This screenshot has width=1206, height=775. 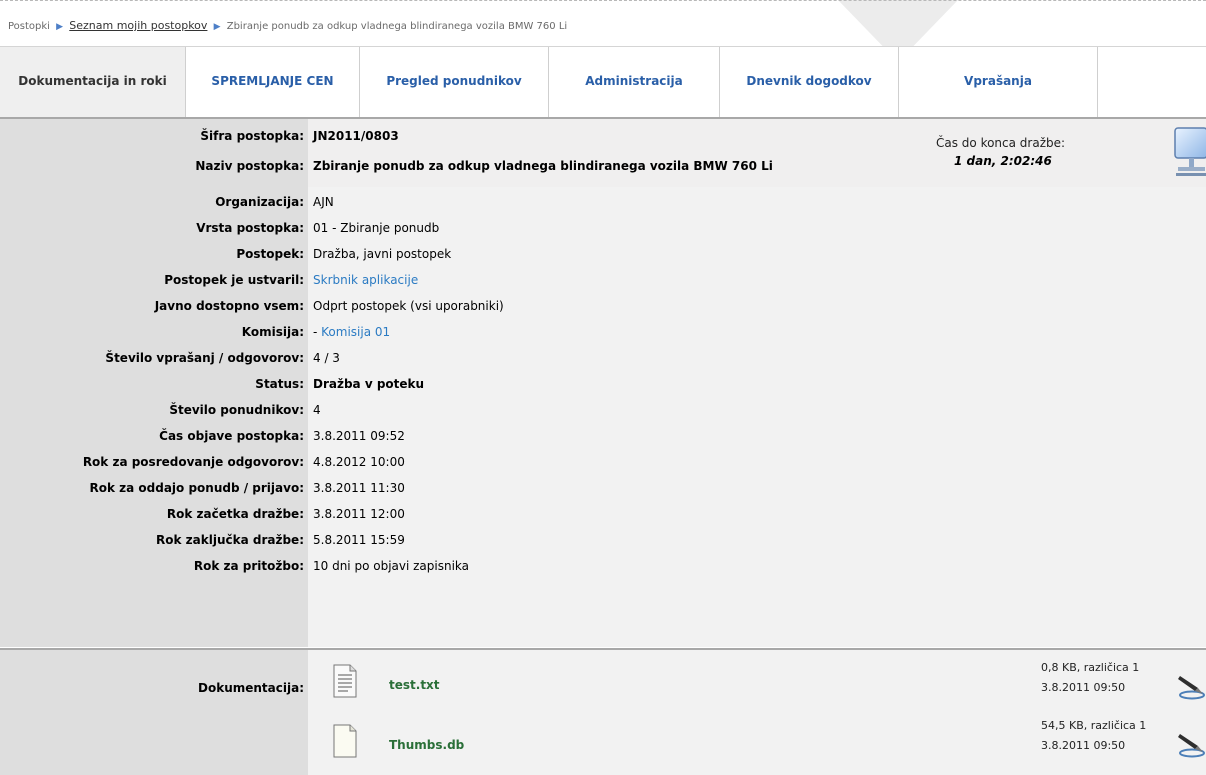 What do you see at coordinates (1093, 736) in the screenshot?
I see `document-meta: 54,5 KB, različica 1 3.8.2011 09:50` at bounding box center [1093, 736].